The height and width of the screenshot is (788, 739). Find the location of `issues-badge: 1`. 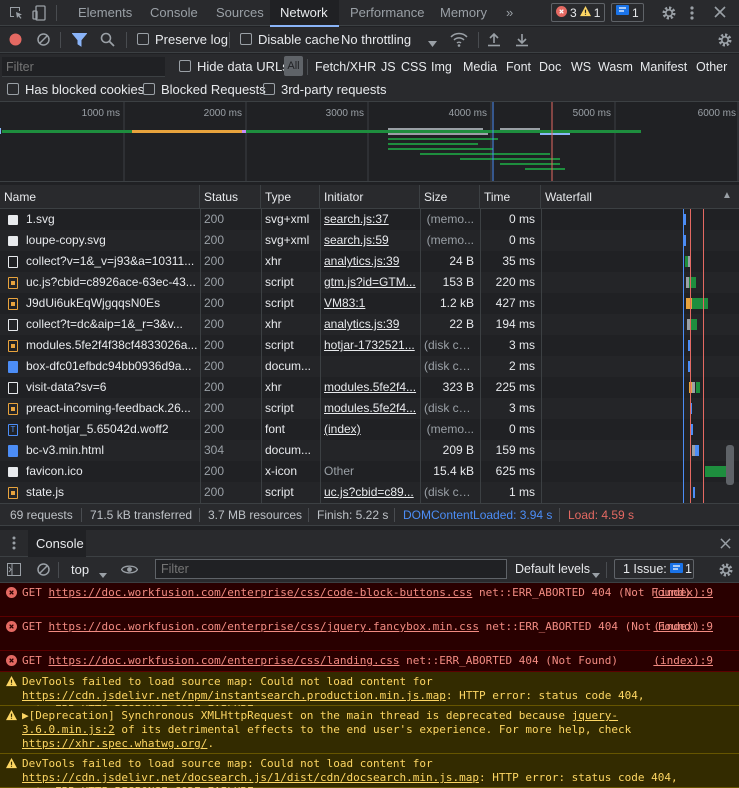

issues-badge: 1 is located at coordinates (627, 12).